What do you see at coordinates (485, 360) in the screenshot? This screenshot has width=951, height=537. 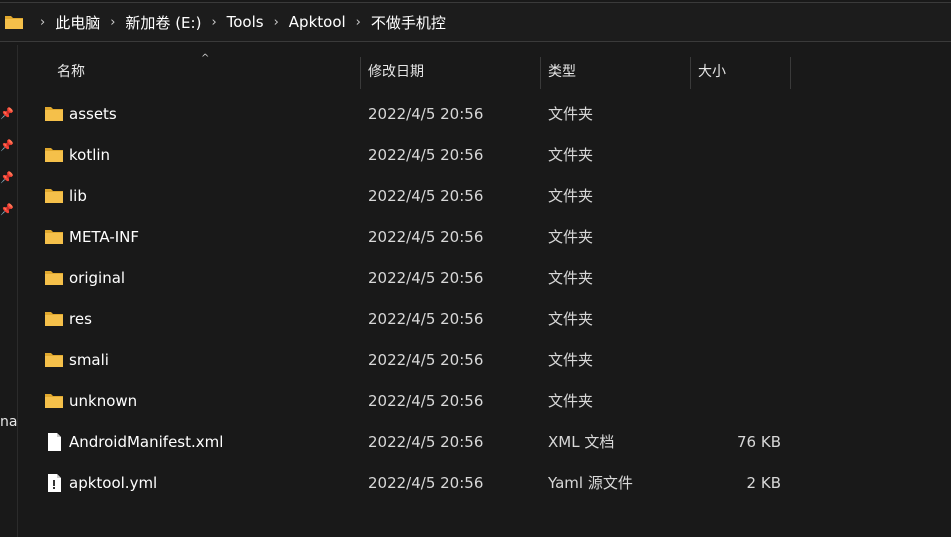 I see `table-row: smali 2022/4/5 20:56 文件夹` at bounding box center [485, 360].